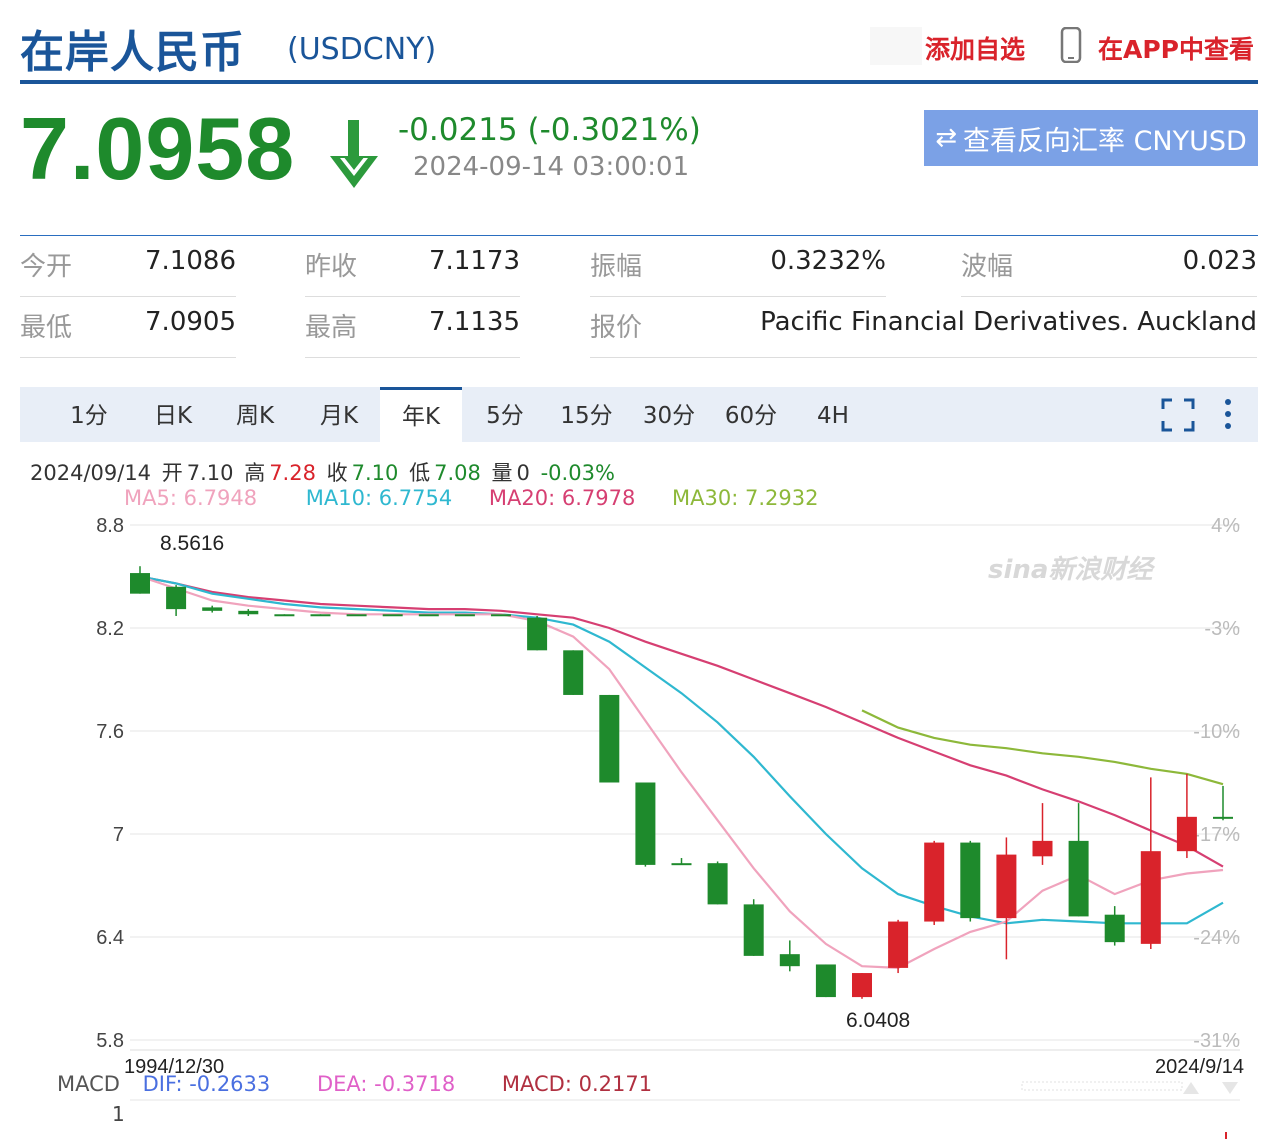 The width and height of the screenshot is (1285, 1139). What do you see at coordinates (1071, 570) in the screenshot?
I see `sina-watermark: sina新浪财经` at bounding box center [1071, 570].